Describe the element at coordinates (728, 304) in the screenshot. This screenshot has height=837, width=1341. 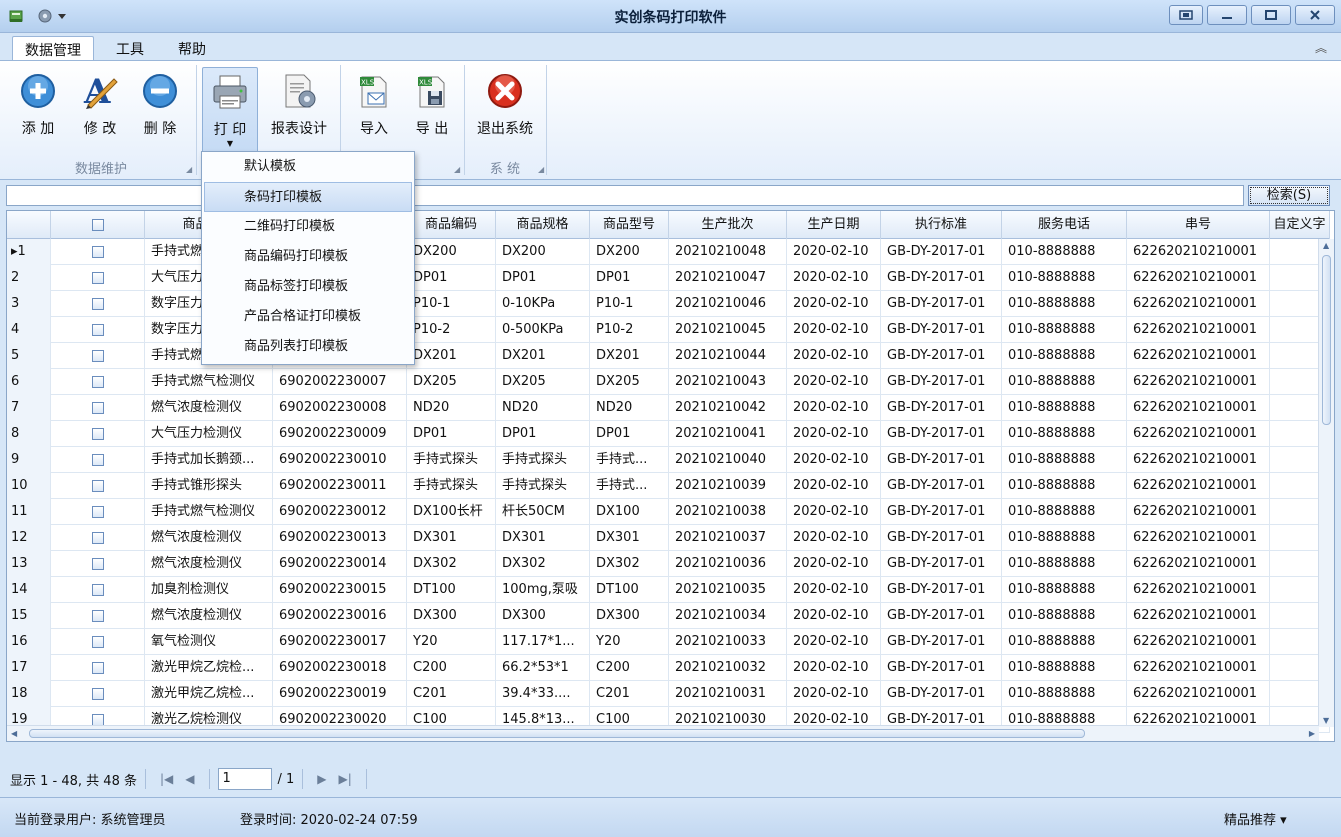
I see `cell-batch: 20210210046` at that location.